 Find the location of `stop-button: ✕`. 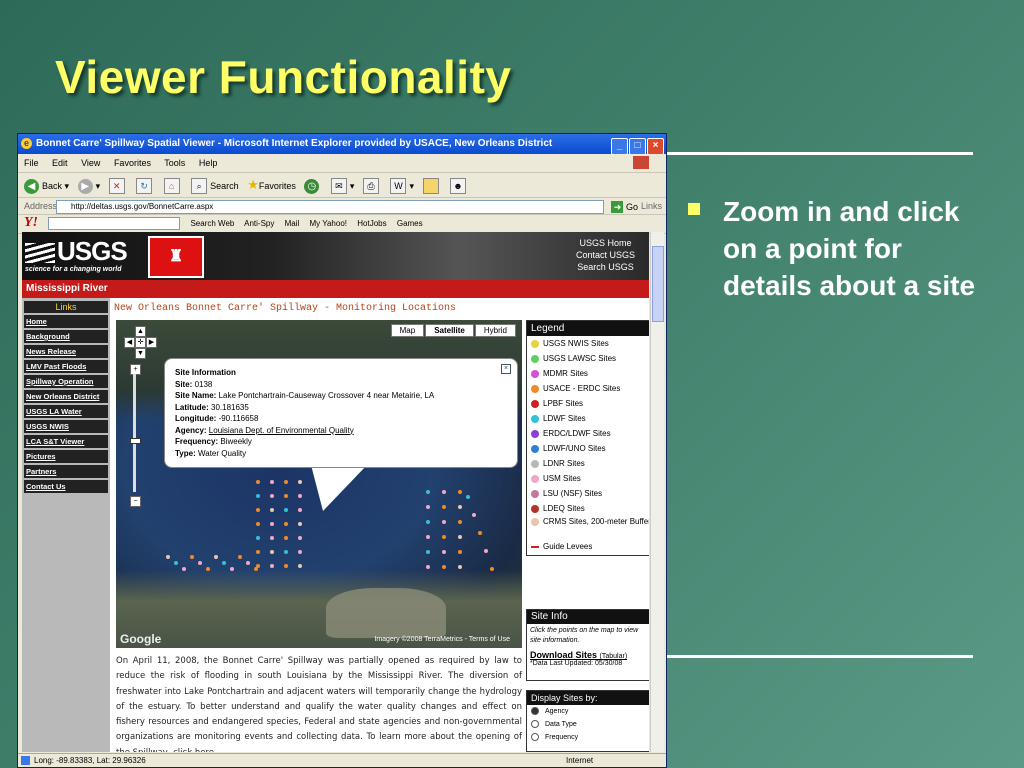

stop-button: ✕ is located at coordinates (118, 186).